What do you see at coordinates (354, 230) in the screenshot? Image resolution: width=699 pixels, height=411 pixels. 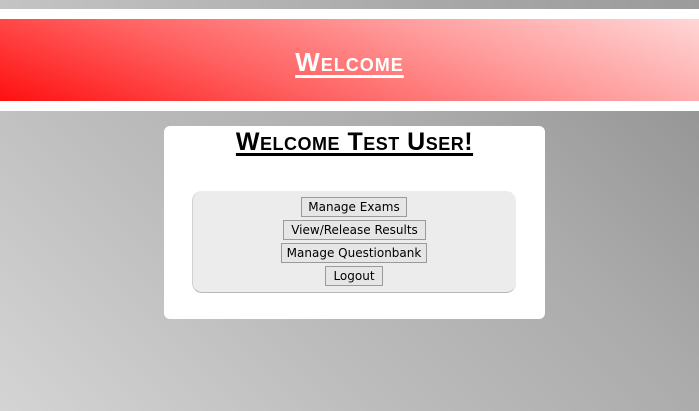 I see `view-release-results-button: View/Release Results` at bounding box center [354, 230].